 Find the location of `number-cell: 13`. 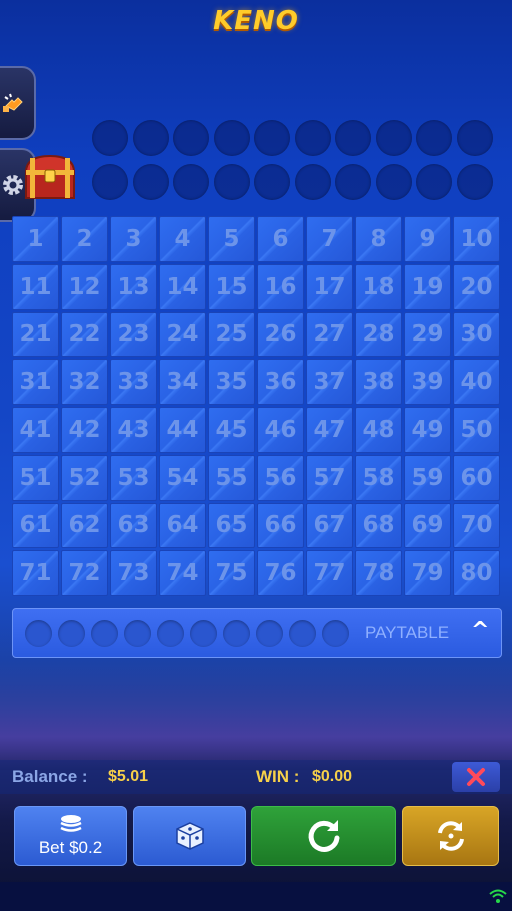

number-cell: 13 is located at coordinates (133, 286).